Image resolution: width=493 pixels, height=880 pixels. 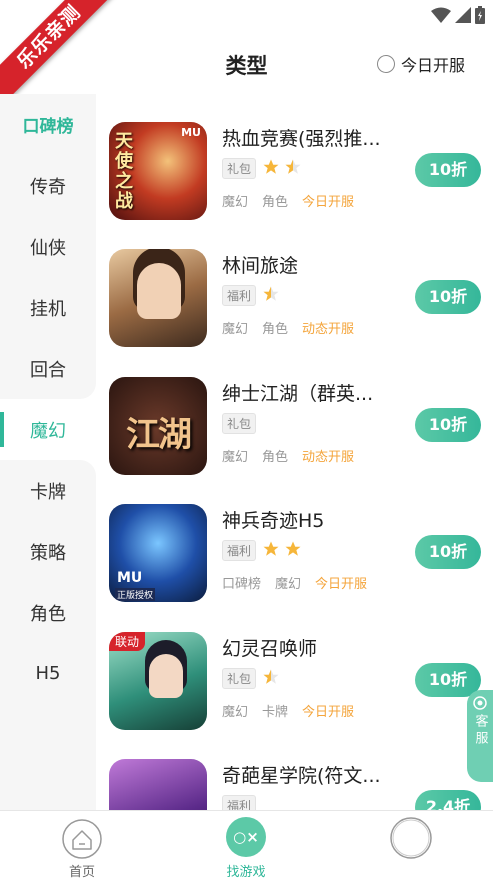 I want to click on sidebar-item-label: 仙侠, so click(x=48, y=248).